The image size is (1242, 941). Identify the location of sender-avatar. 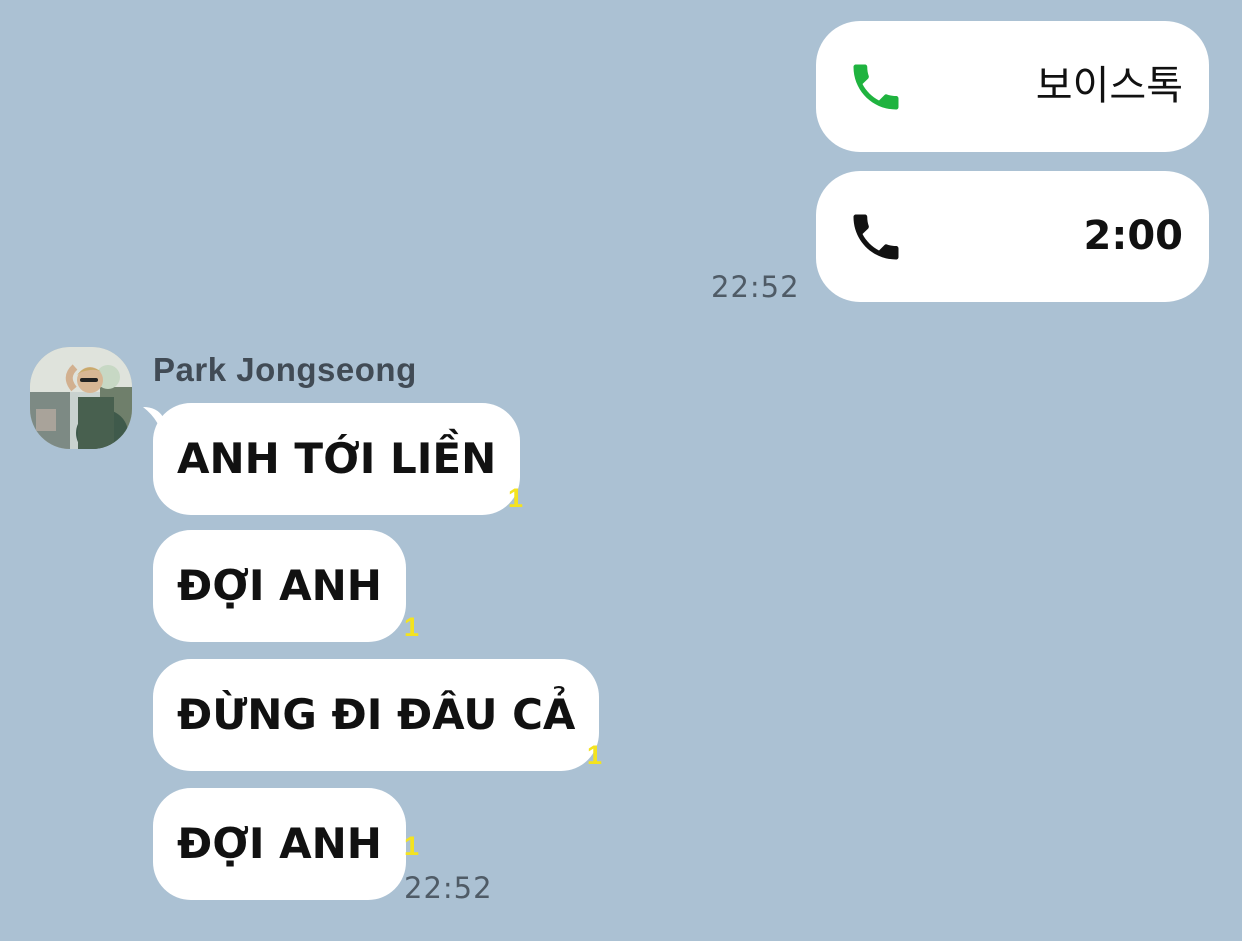
(81, 398).